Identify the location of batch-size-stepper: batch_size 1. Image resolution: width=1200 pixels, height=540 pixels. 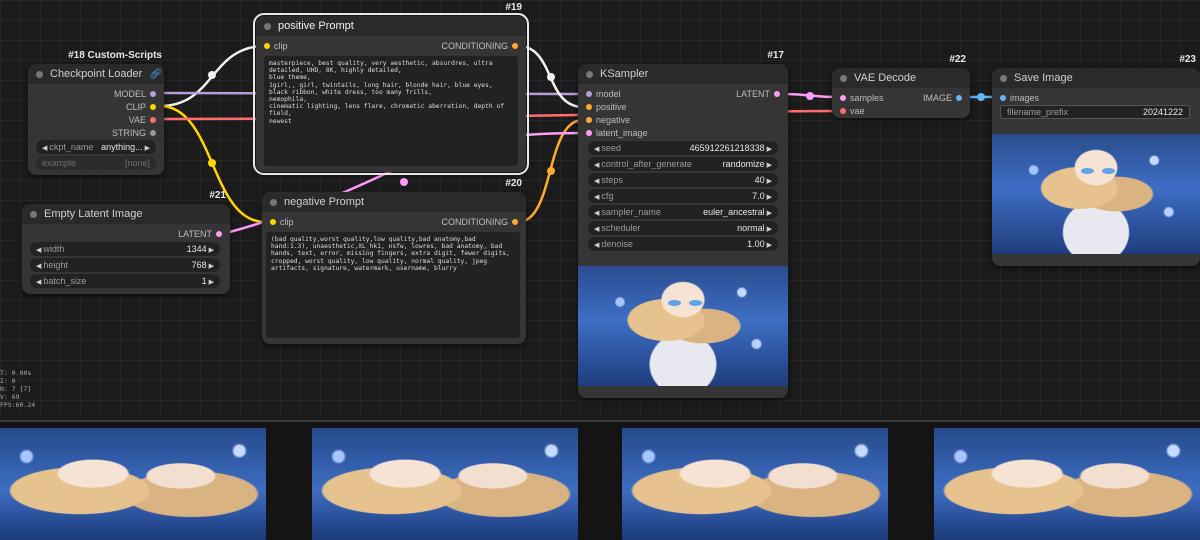
(125, 281).